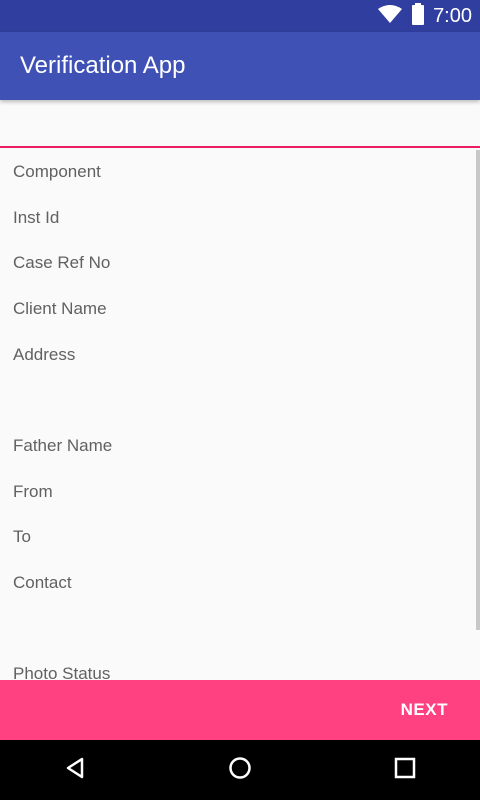 The image size is (480, 800). I want to click on component-label: Component, so click(57, 171).